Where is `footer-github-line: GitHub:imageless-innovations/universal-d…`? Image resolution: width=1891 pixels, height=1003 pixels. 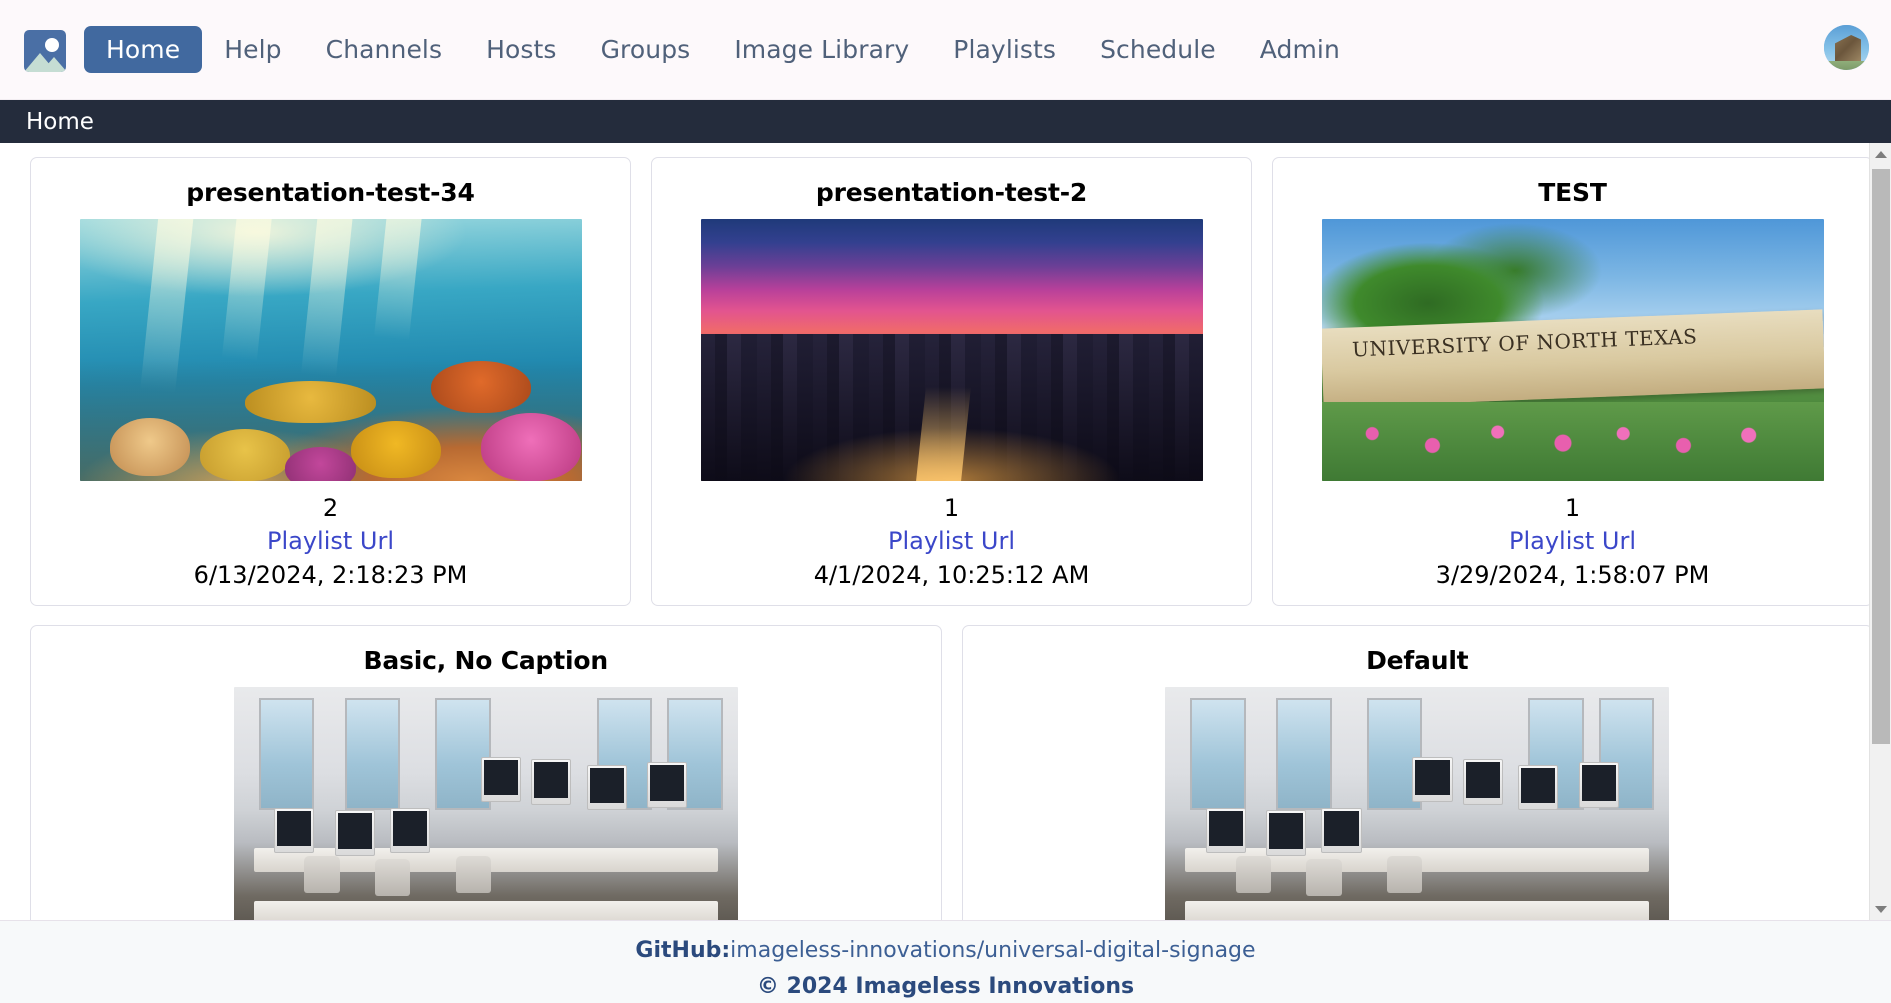
footer-github-line: GitHub:imageless-innovations/universal-d… is located at coordinates (945, 950).